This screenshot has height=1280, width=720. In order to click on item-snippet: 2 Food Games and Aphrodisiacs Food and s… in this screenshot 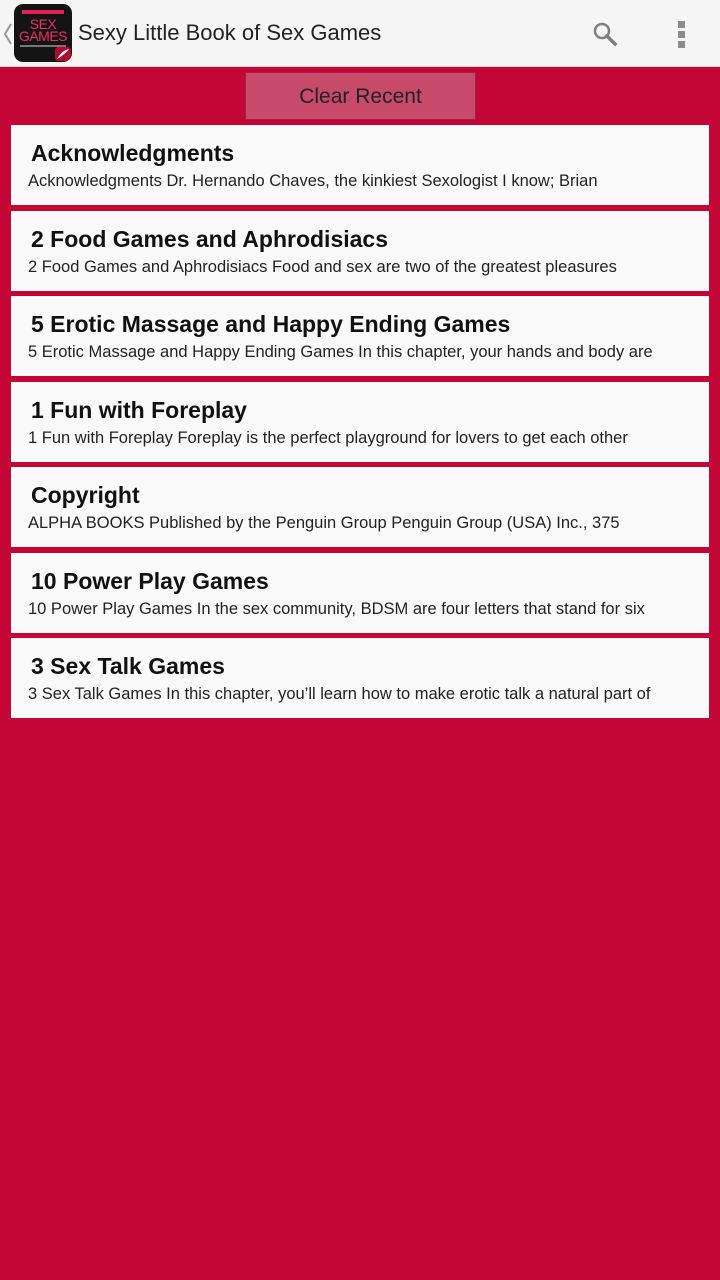, I will do `click(322, 266)`.